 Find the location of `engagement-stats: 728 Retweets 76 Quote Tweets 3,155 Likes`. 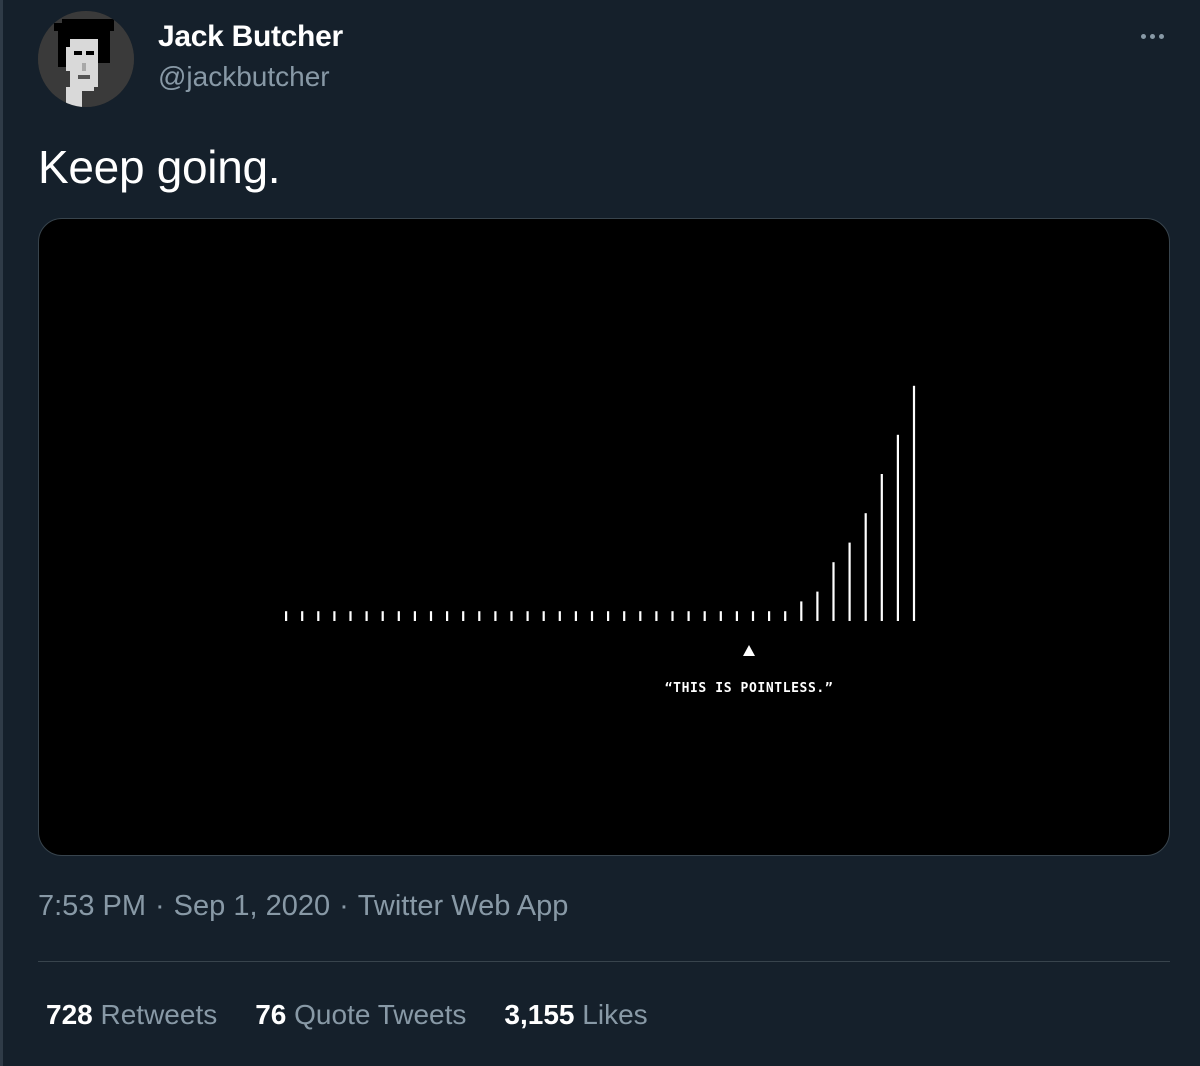

engagement-stats: 728 Retweets 76 Quote Tweets 3,155 Likes is located at coordinates (366, 1015).